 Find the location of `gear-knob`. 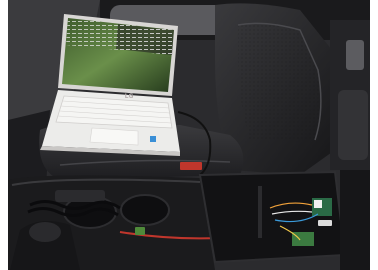

gear-knob is located at coordinates (45, 232).